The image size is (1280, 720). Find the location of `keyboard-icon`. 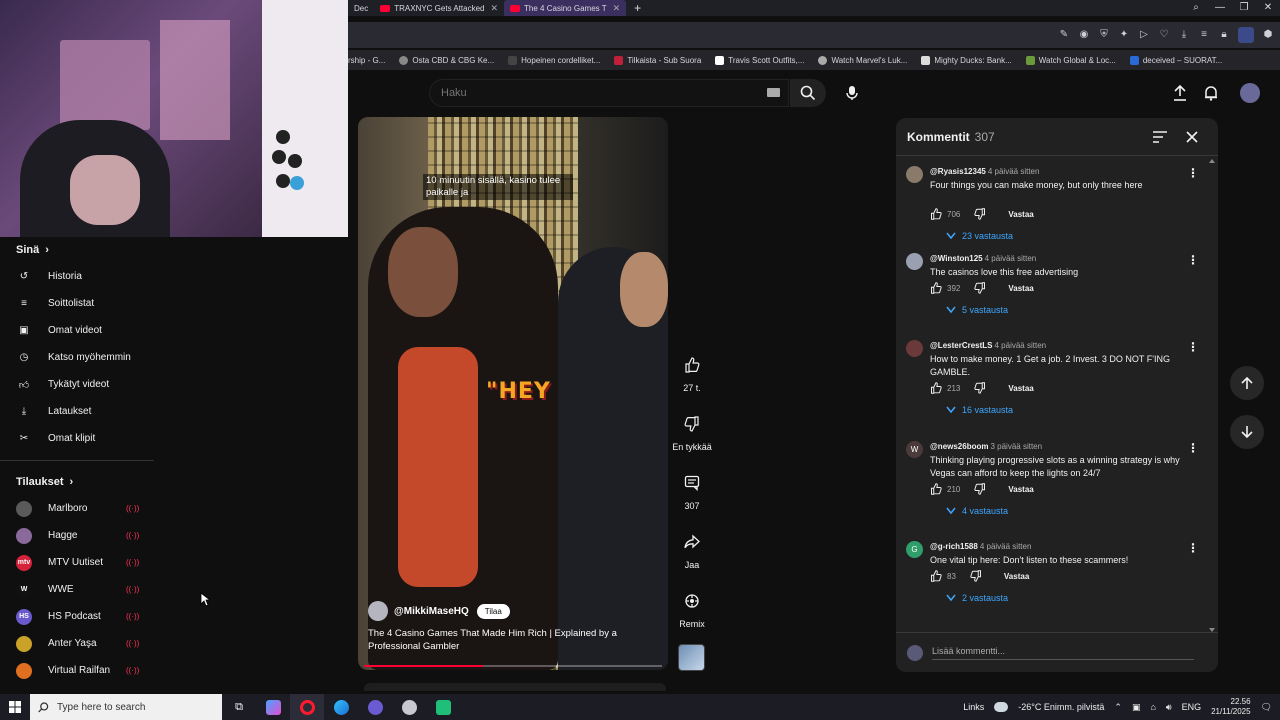

keyboard-icon is located at coordinates (773, 92).